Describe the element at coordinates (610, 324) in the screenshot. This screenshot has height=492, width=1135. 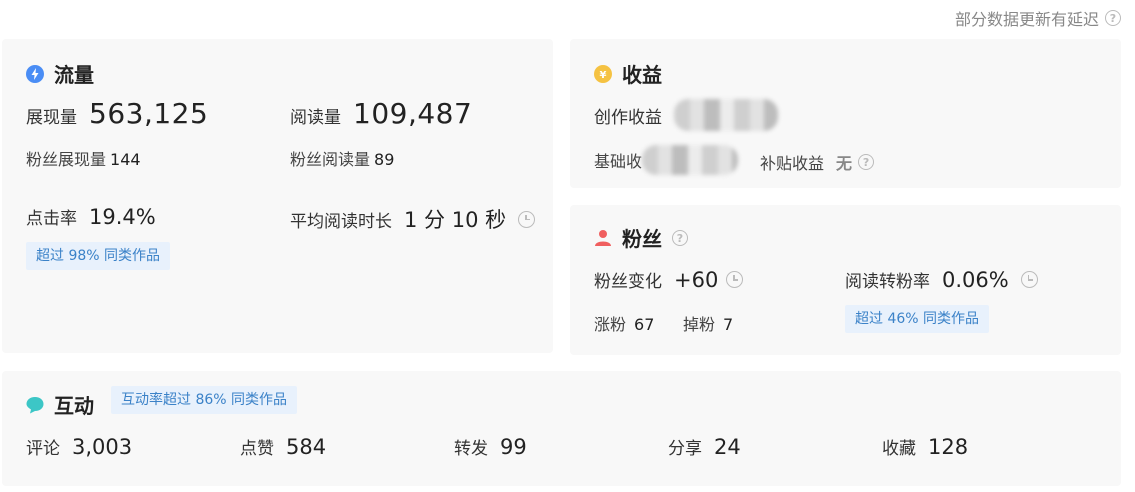
I see `fan-gain-label: 涨粉` at that location.